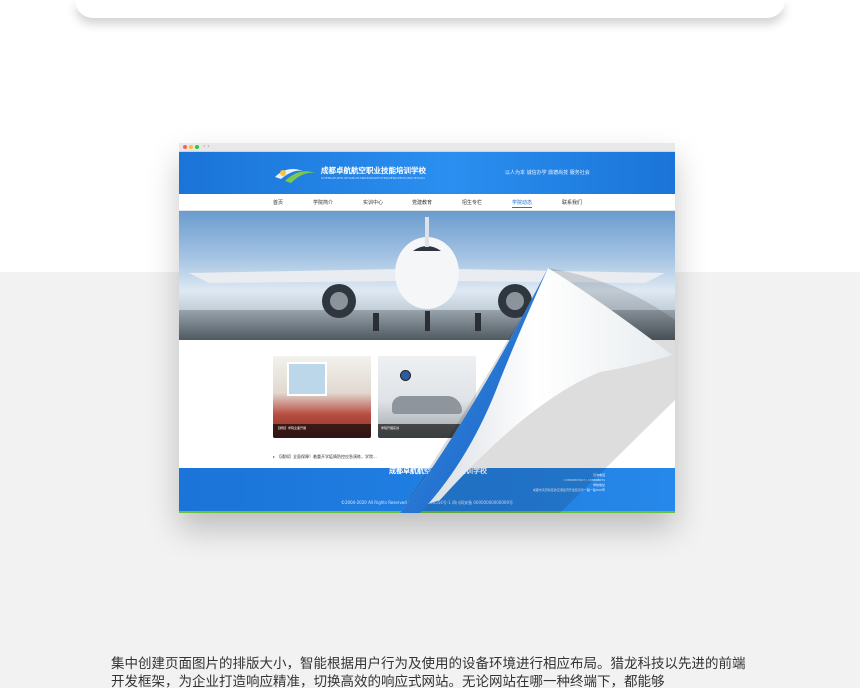 The height and width of the screenshot is (691, 860). What do you see at coordinates (206, 146) in the screenshot?
I see `nav-arrows-icon: ‹ ›` at bounding box center [206, 146].